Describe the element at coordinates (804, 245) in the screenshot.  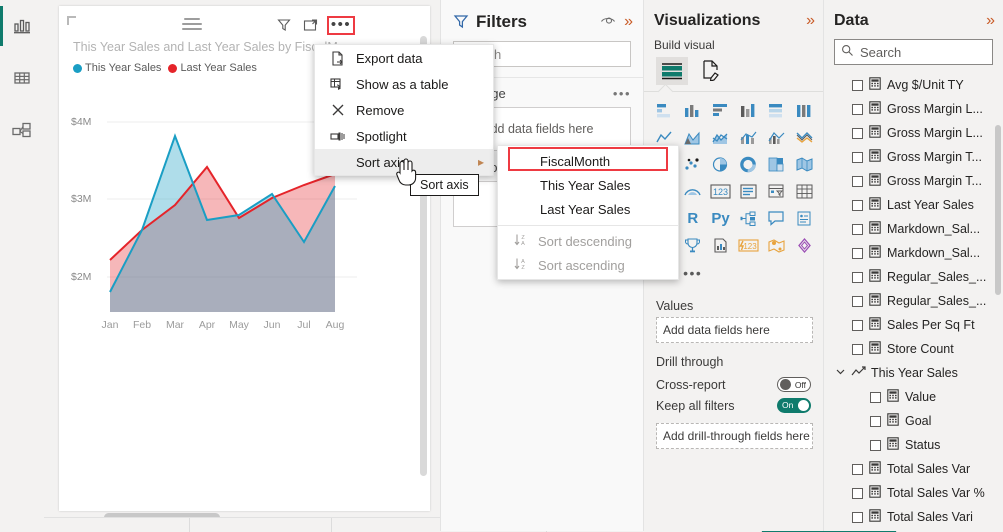
I see `visio-icon` at that location.